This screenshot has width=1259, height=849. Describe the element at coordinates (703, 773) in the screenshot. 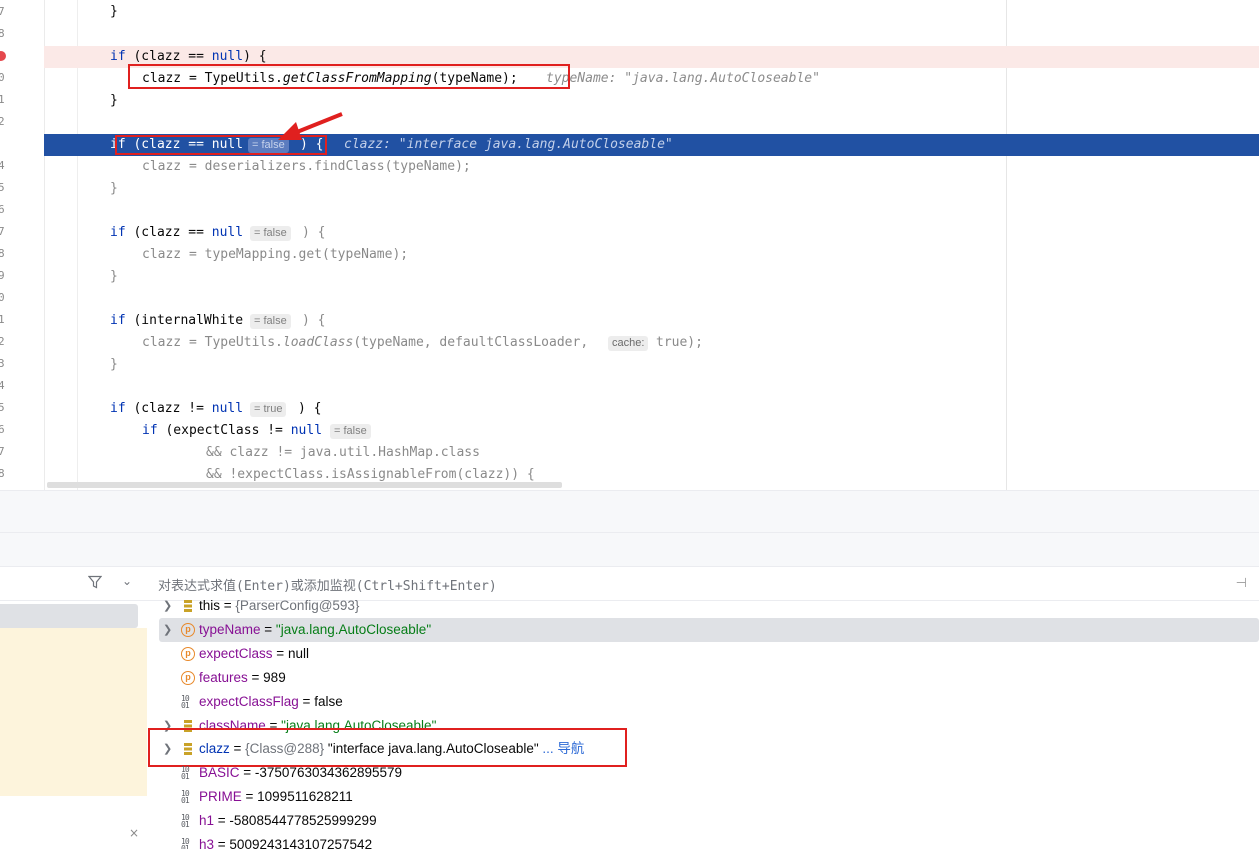

I see `variable-row: 10 01 BASIC = -3750763034362895579` at that location.